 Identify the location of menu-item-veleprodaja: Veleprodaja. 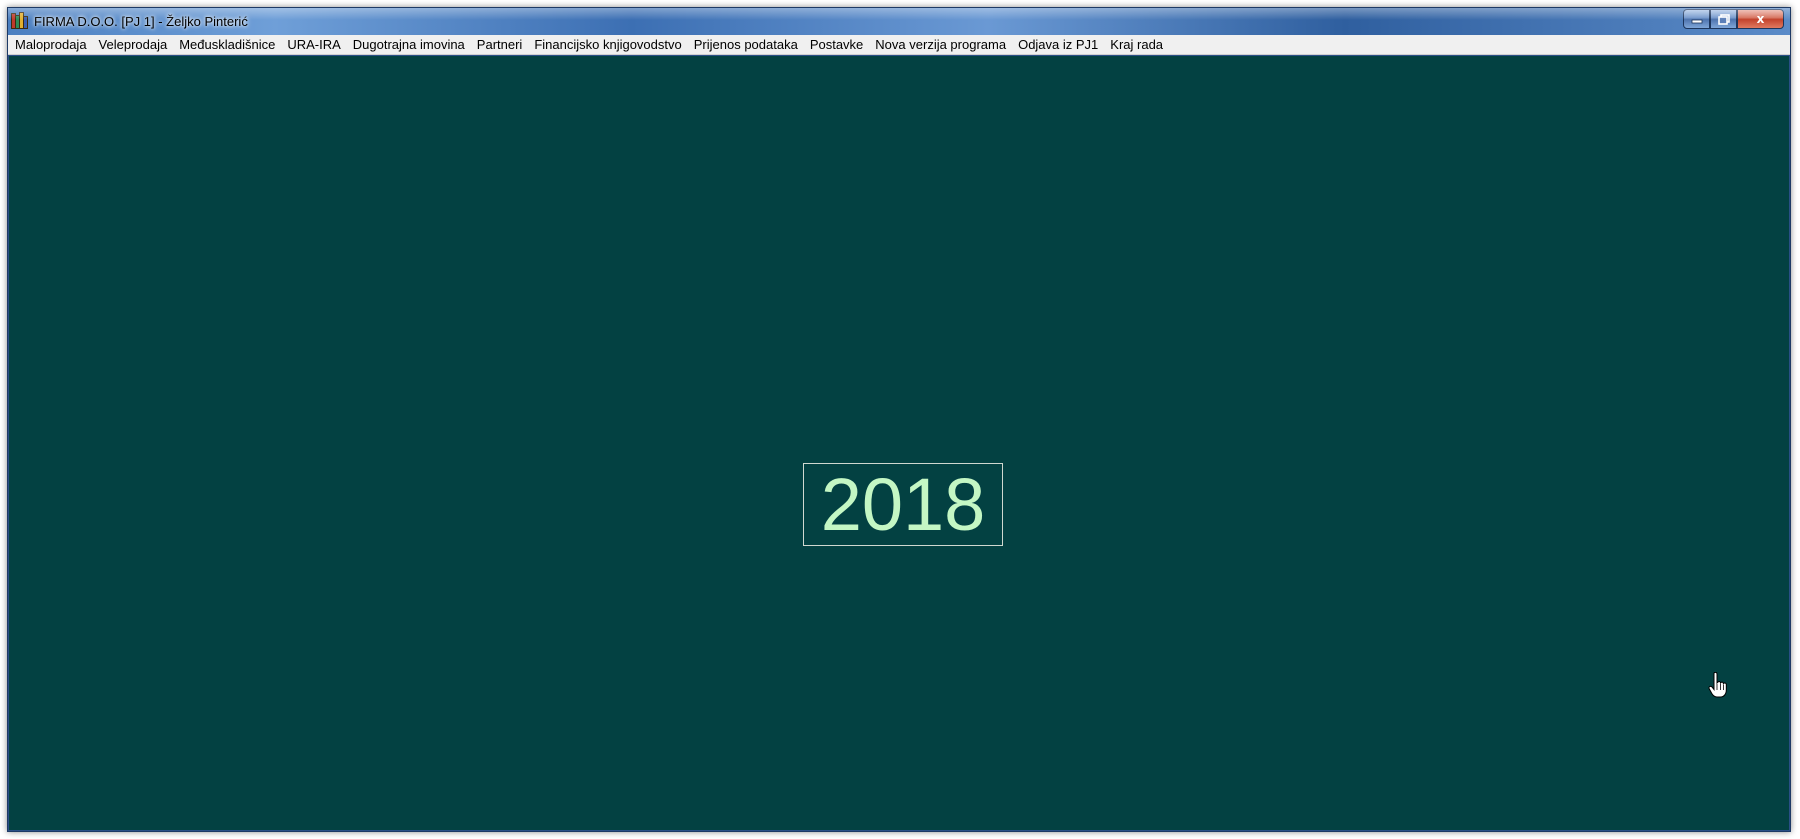
(133, 45).